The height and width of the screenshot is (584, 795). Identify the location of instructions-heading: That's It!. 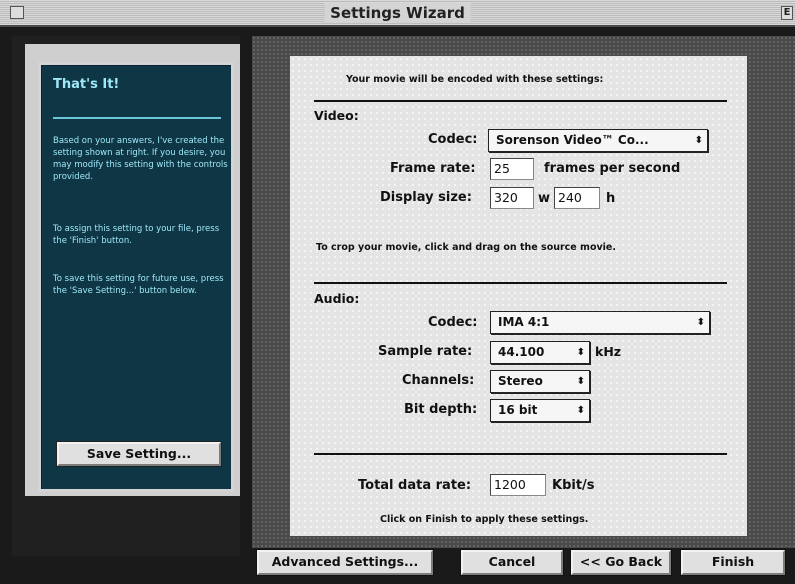
(86, 84).